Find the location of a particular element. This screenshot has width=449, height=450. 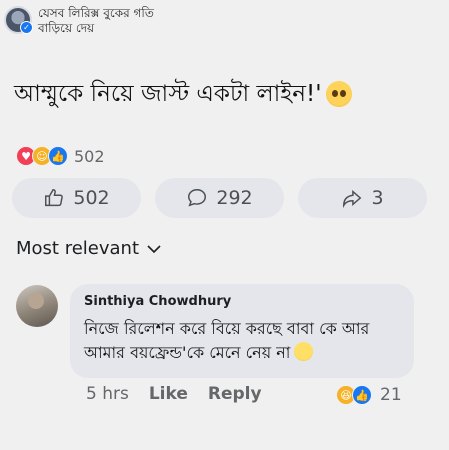

smiling-face-emoji-icon is located at coordinates (304, 351).